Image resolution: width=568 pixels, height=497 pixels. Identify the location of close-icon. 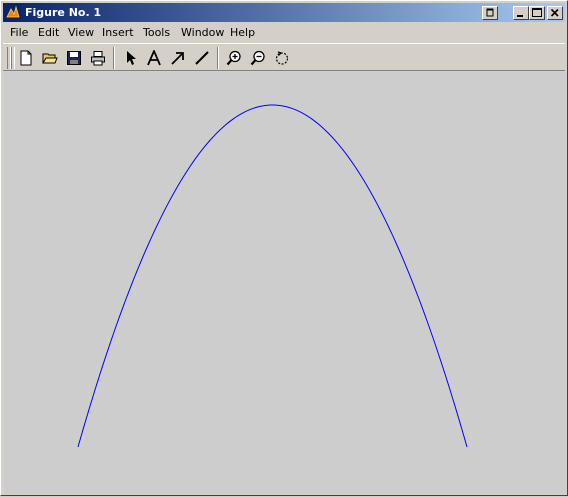
(554, 12).